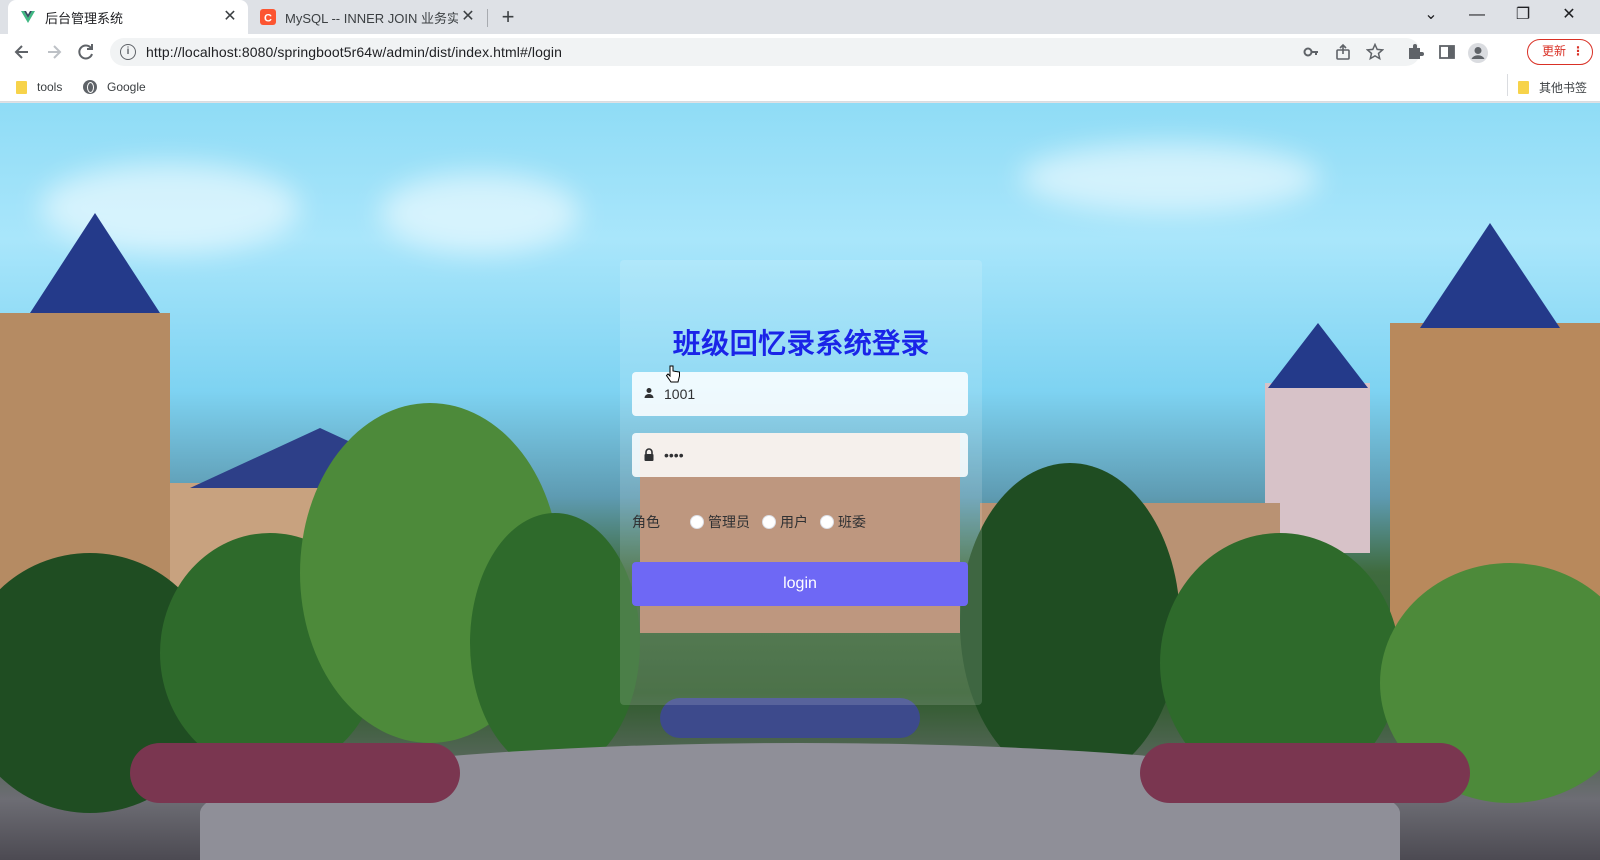 This screenshot has width=1600, height=860. Describe the element at coordinates (95, 263) in the screenshot. I see `left-tower-roof` at that location.